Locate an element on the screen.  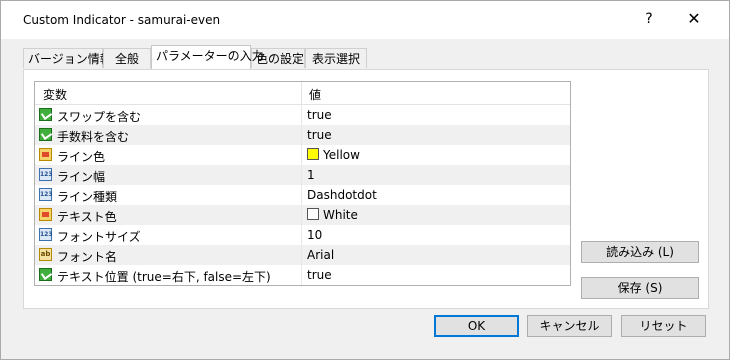
title-bar: Custom Indicator - samurai-even ? ✕ is located at coordinates (365, 20).